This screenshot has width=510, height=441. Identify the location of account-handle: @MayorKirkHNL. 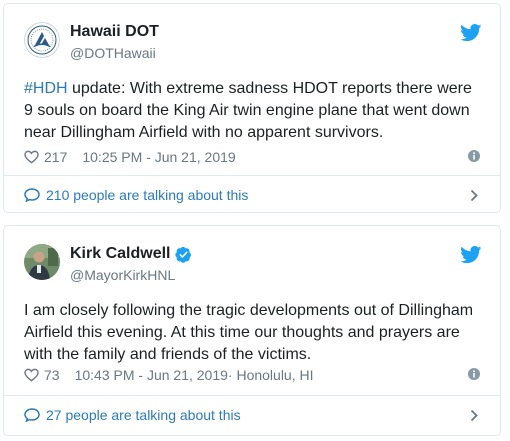
(122, 275).